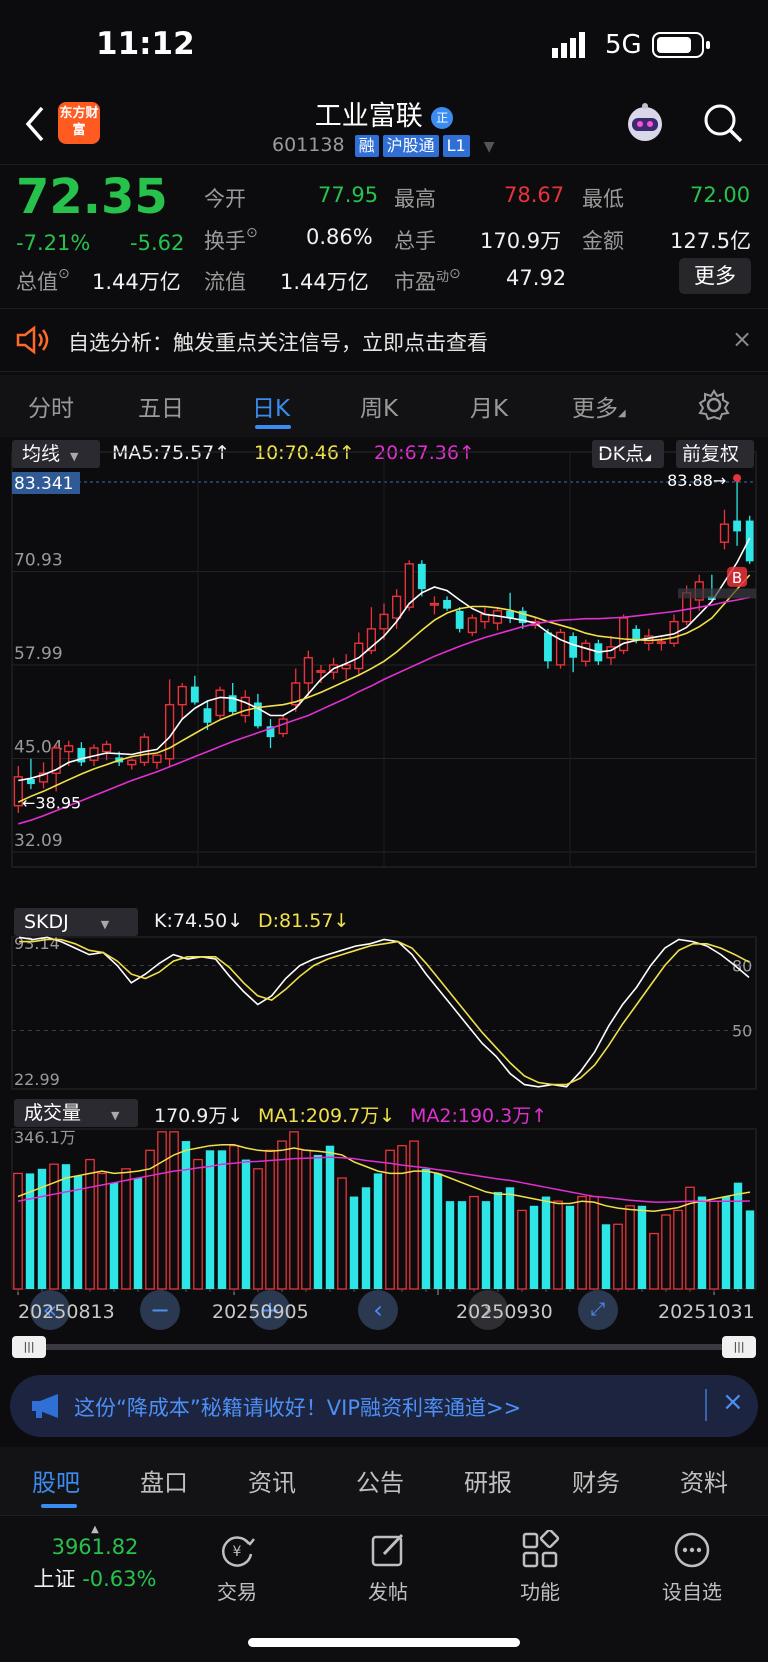 This screenshot has height=1662, width=768. What do you see at coordinates (272, 1480) in the screenshot?
I see `tab-news: 资讯` at bounding box center [272, 1480].